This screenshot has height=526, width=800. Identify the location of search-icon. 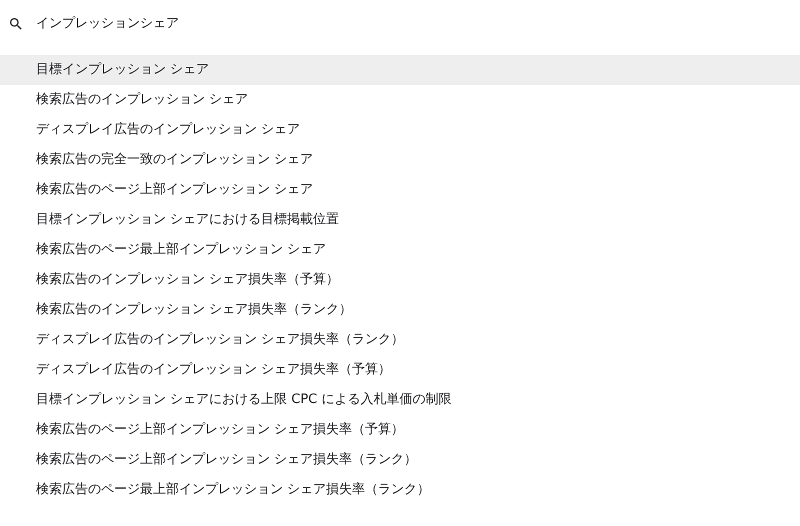
(16, 24).